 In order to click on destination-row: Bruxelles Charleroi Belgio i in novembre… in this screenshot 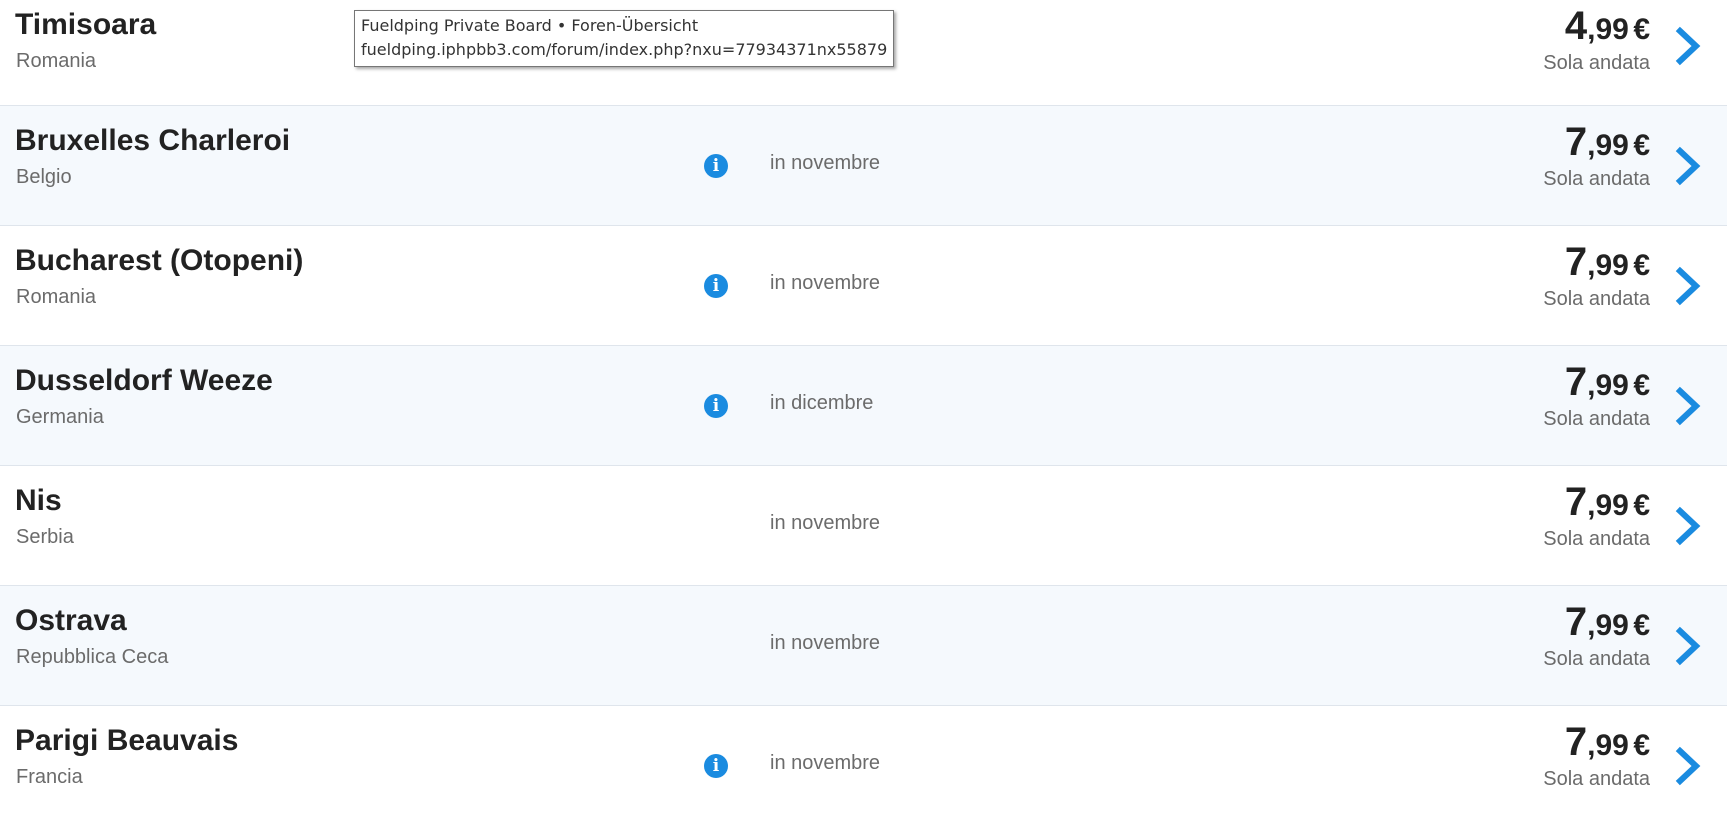, I will do `click(863, 166)`.